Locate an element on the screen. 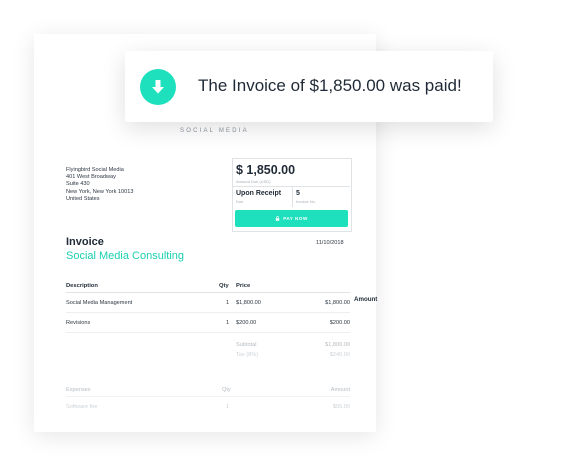 The width and height of the screenshot is (577, 473). amount-due-label: Amount Due (USD) is located at coordinates (253, 181).